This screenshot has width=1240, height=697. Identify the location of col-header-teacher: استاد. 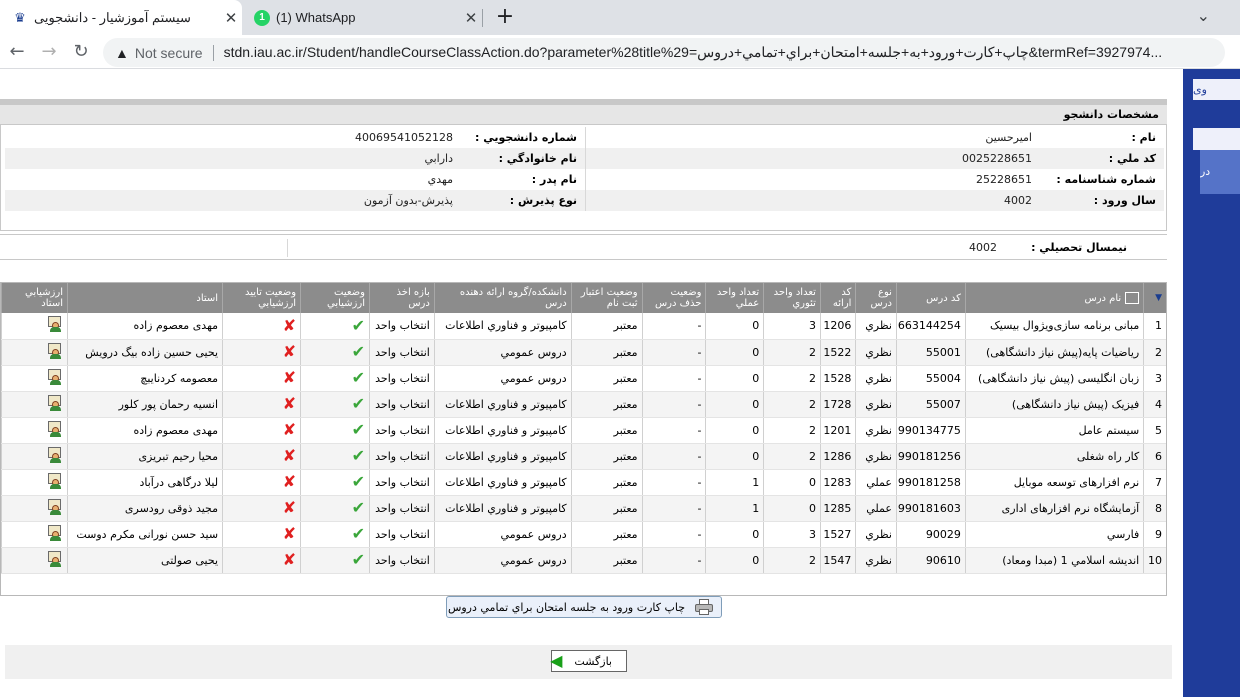
(144, 298).